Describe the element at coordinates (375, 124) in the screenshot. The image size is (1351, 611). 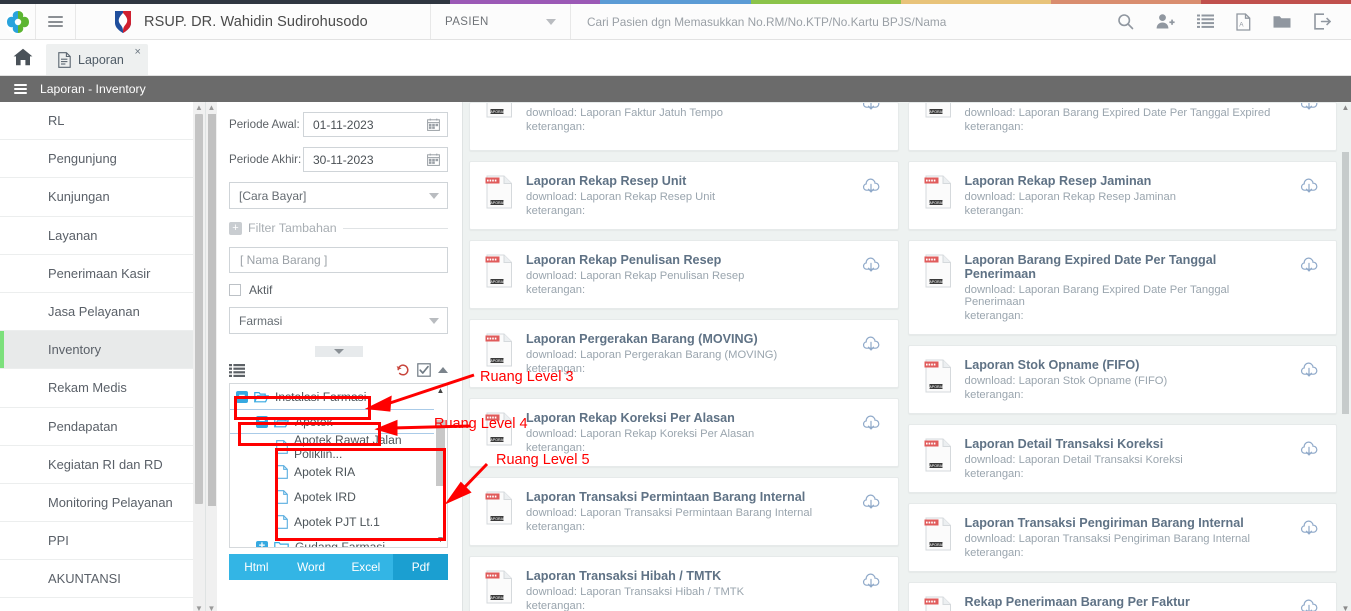
I see `periode-awal-input: 01-11-2023` at that location.